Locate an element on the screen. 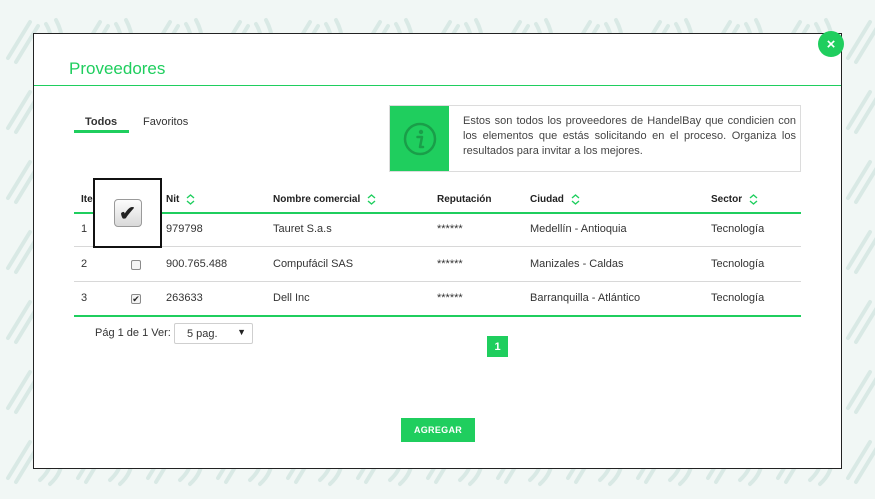  header-city-label: Ciudad is located at coordinates (547, 200).